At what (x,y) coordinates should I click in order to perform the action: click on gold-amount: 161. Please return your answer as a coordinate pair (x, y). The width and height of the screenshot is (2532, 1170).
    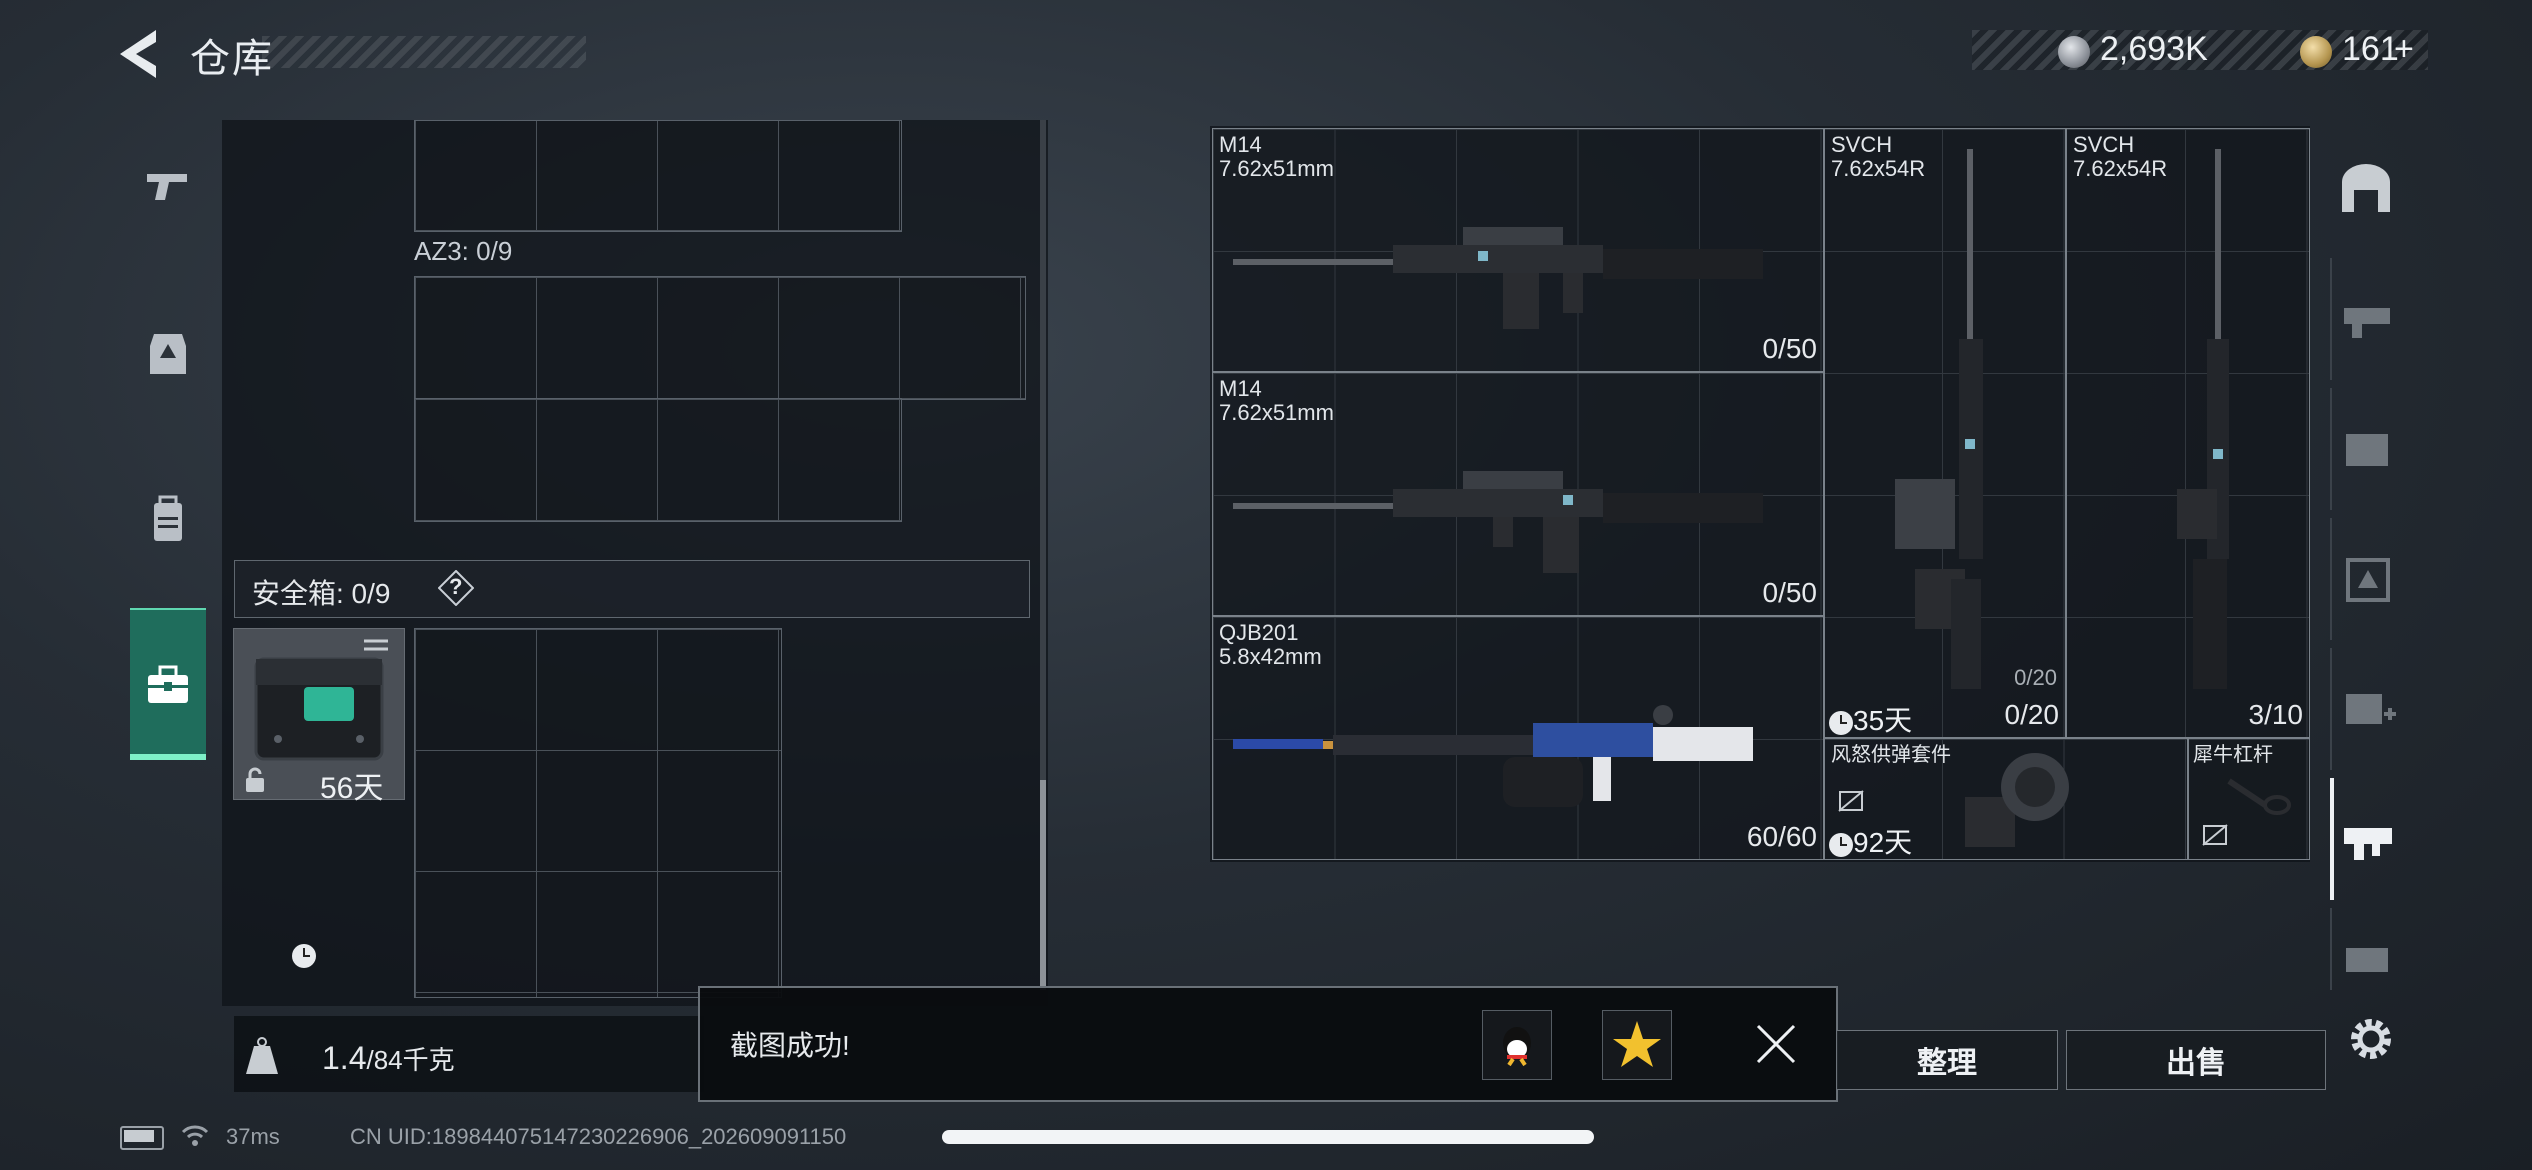
    Looking at the image, I should click on (2370, 49).